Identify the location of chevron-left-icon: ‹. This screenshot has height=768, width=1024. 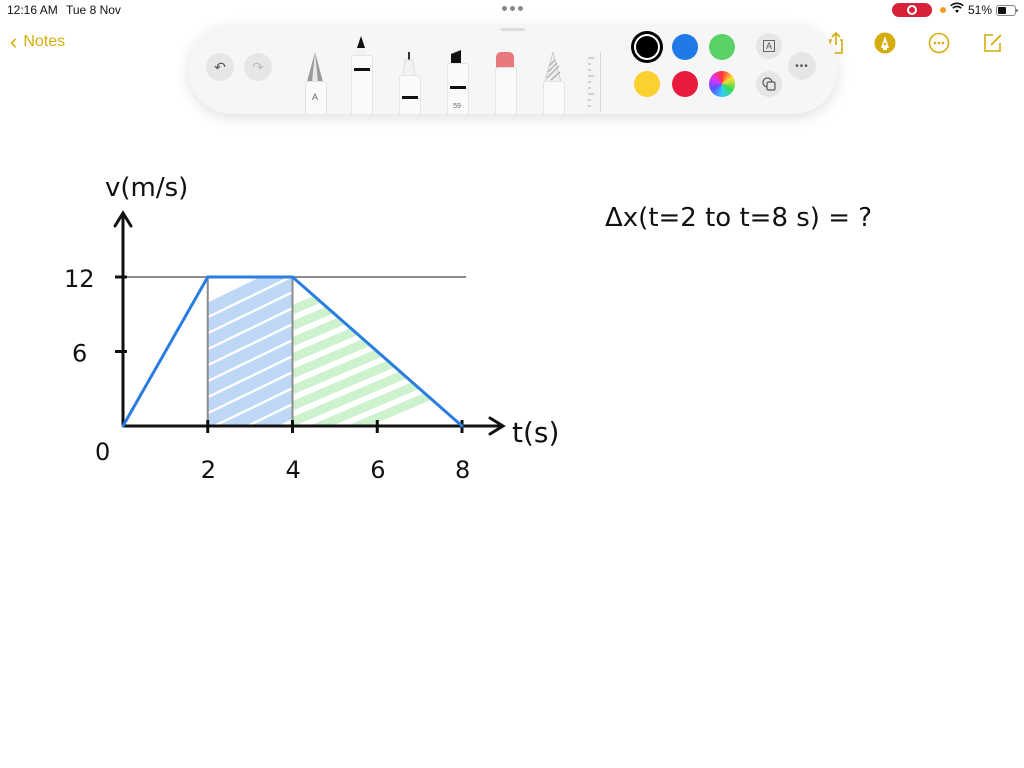
(14, 41).